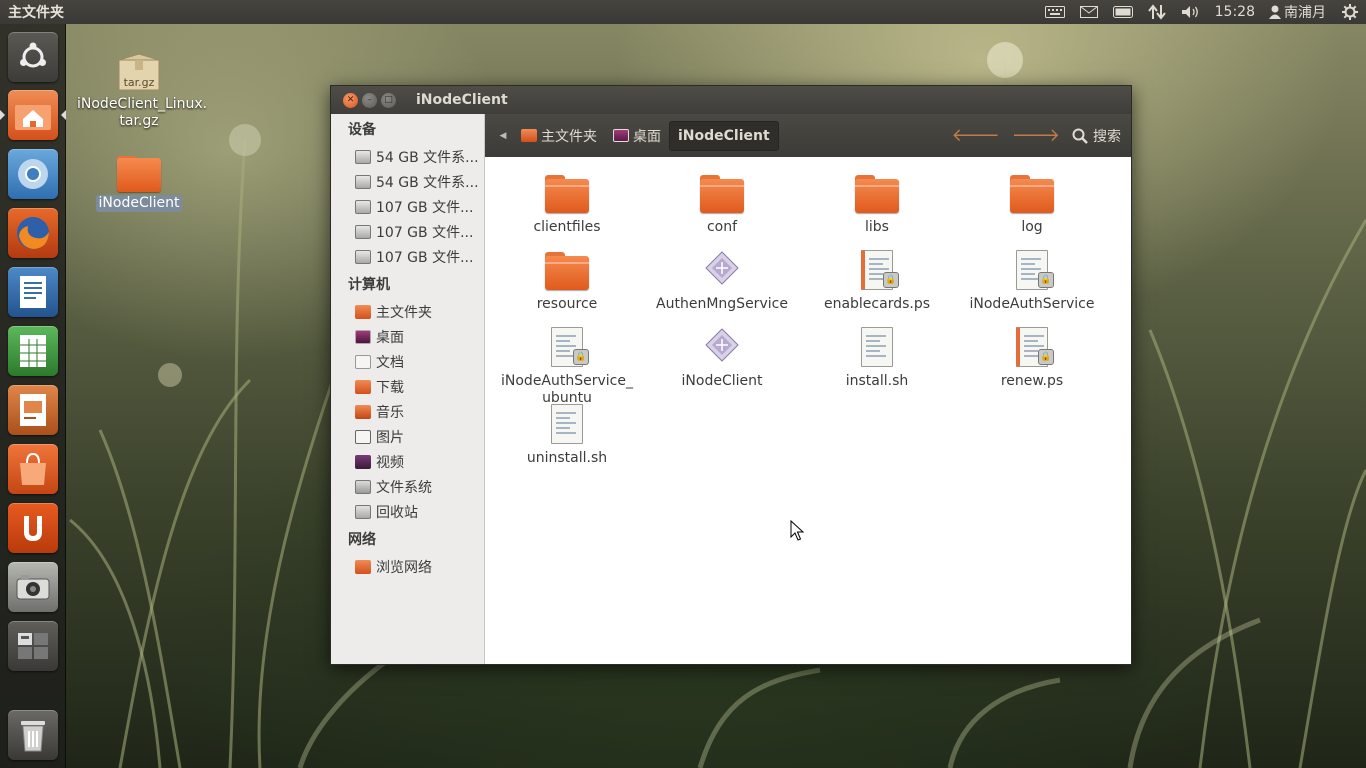 Image resolution: width=1366 pixels, height=768 pixels. Describe the element at coordinates (390, 412) in the screenshot. I see `sidebar-item-label: 音乐` at that location.